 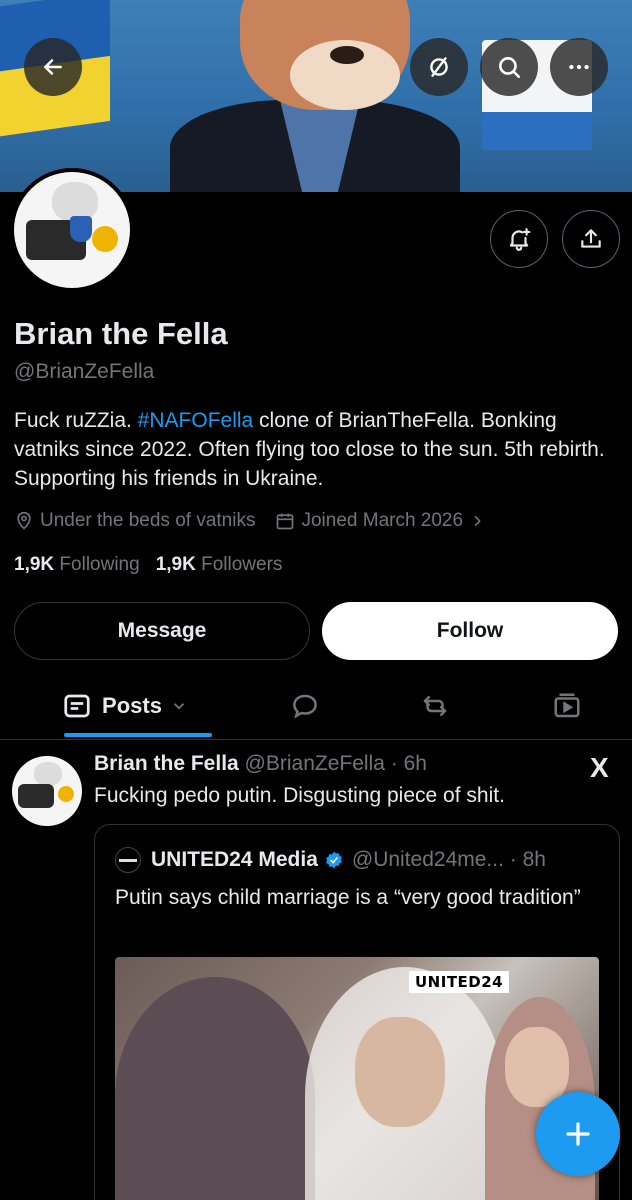 I want to click on repost-icon, so click(x=435, y=706).